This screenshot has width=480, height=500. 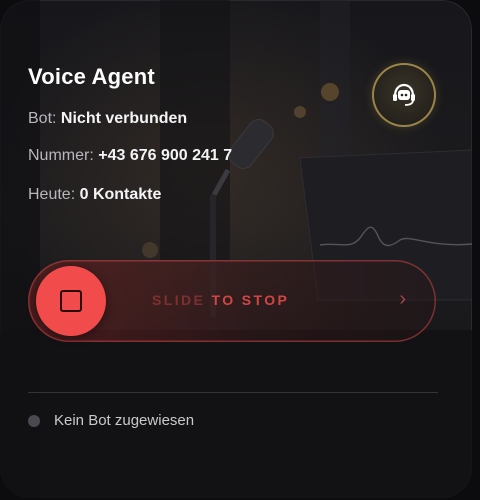 I want to click on slide-to-stop-label: SLIDE TO STOP, so click(x=220, y=300).